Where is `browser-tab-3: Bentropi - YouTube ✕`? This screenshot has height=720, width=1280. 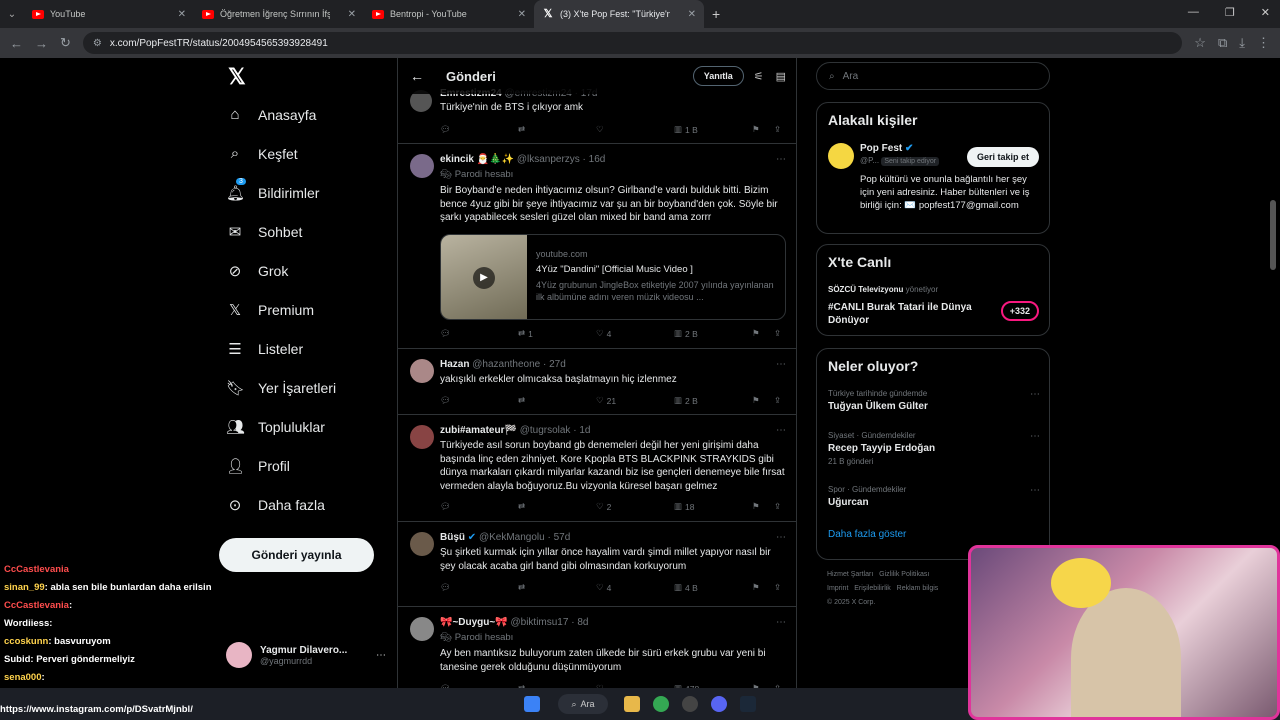 browser-tab-3: Bentropi - YouTube ✕ is located at coordinates (449, 14).